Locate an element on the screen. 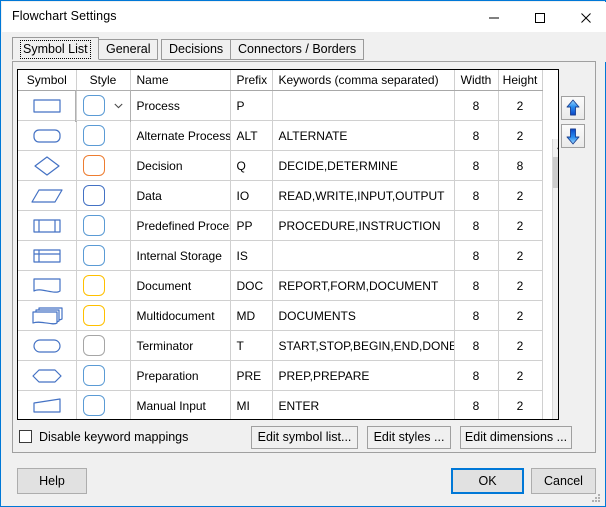 This screenshot has width=606, height=507. cell-name: Manual Input is located at coordinates (180, 404).